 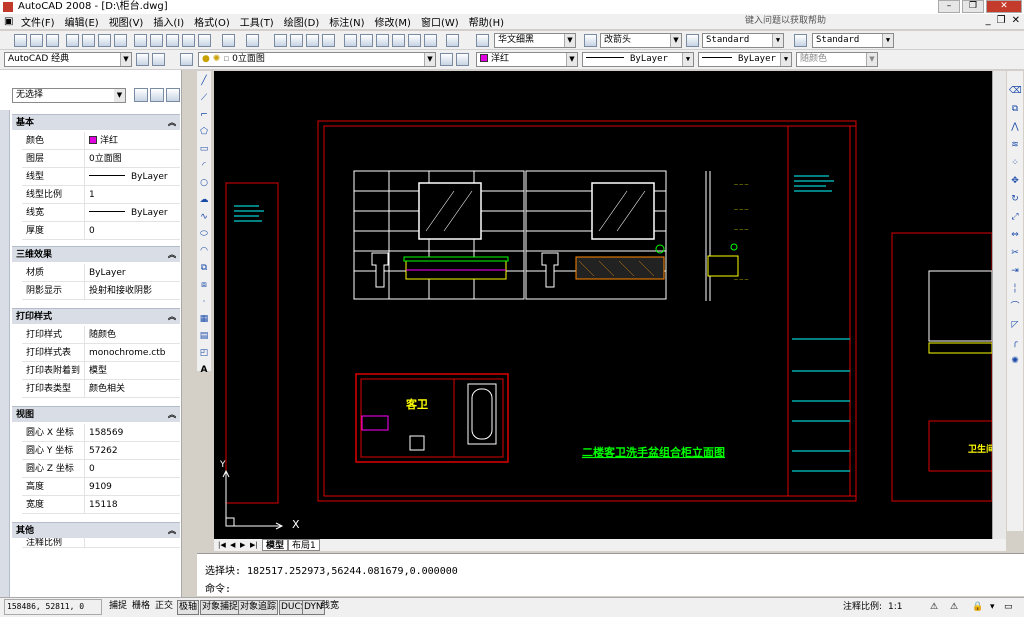 What do you see at coordinates (173, 95) in the screenshot?
I see `quick-select-icon` at bounding box center [173, 95].